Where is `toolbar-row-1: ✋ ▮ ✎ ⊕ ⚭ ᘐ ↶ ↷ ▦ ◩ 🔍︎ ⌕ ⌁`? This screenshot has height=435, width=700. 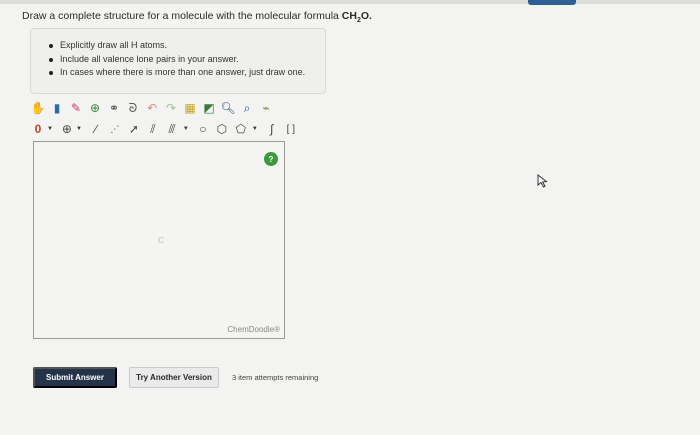 toolbar-row-1: ✋ ▮ ✎ ⊕ ⚭ ᘐ ↶ ↷ ▦ ◩ 🔍︎ ⌕ ⌁ is located at coordinates (153, 108).